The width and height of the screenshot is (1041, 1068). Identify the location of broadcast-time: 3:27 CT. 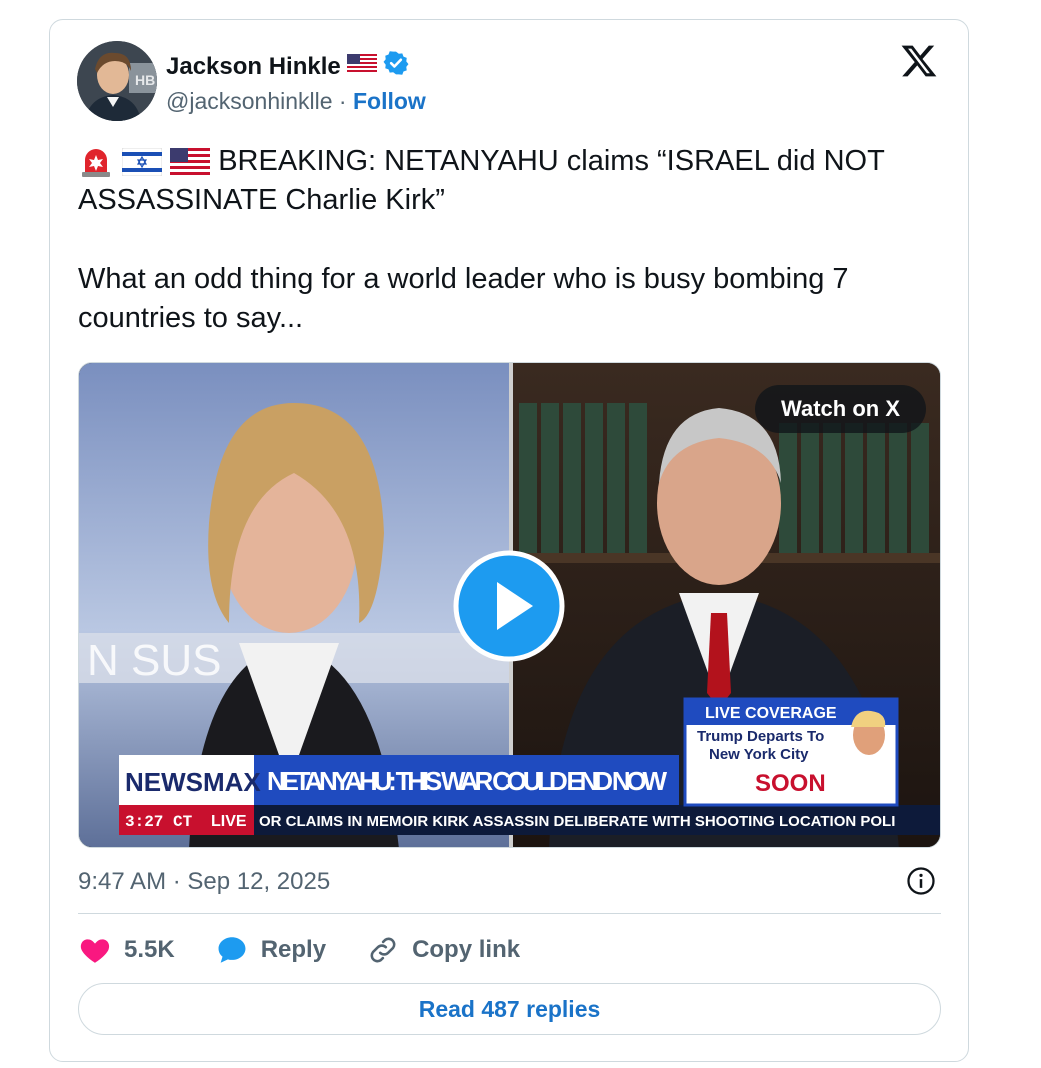
(159, 822).